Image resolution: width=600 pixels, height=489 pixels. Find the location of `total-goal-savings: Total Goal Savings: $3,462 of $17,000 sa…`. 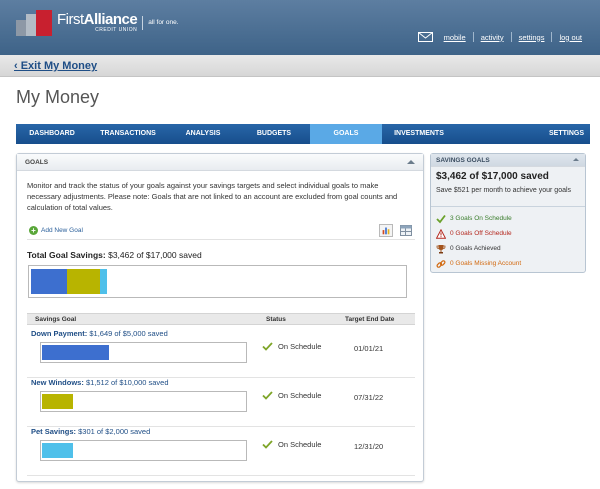

total-goal-savings: Total Goal Savings: $3,462 of $17,000 sa… is located at coordinates (114, 255).